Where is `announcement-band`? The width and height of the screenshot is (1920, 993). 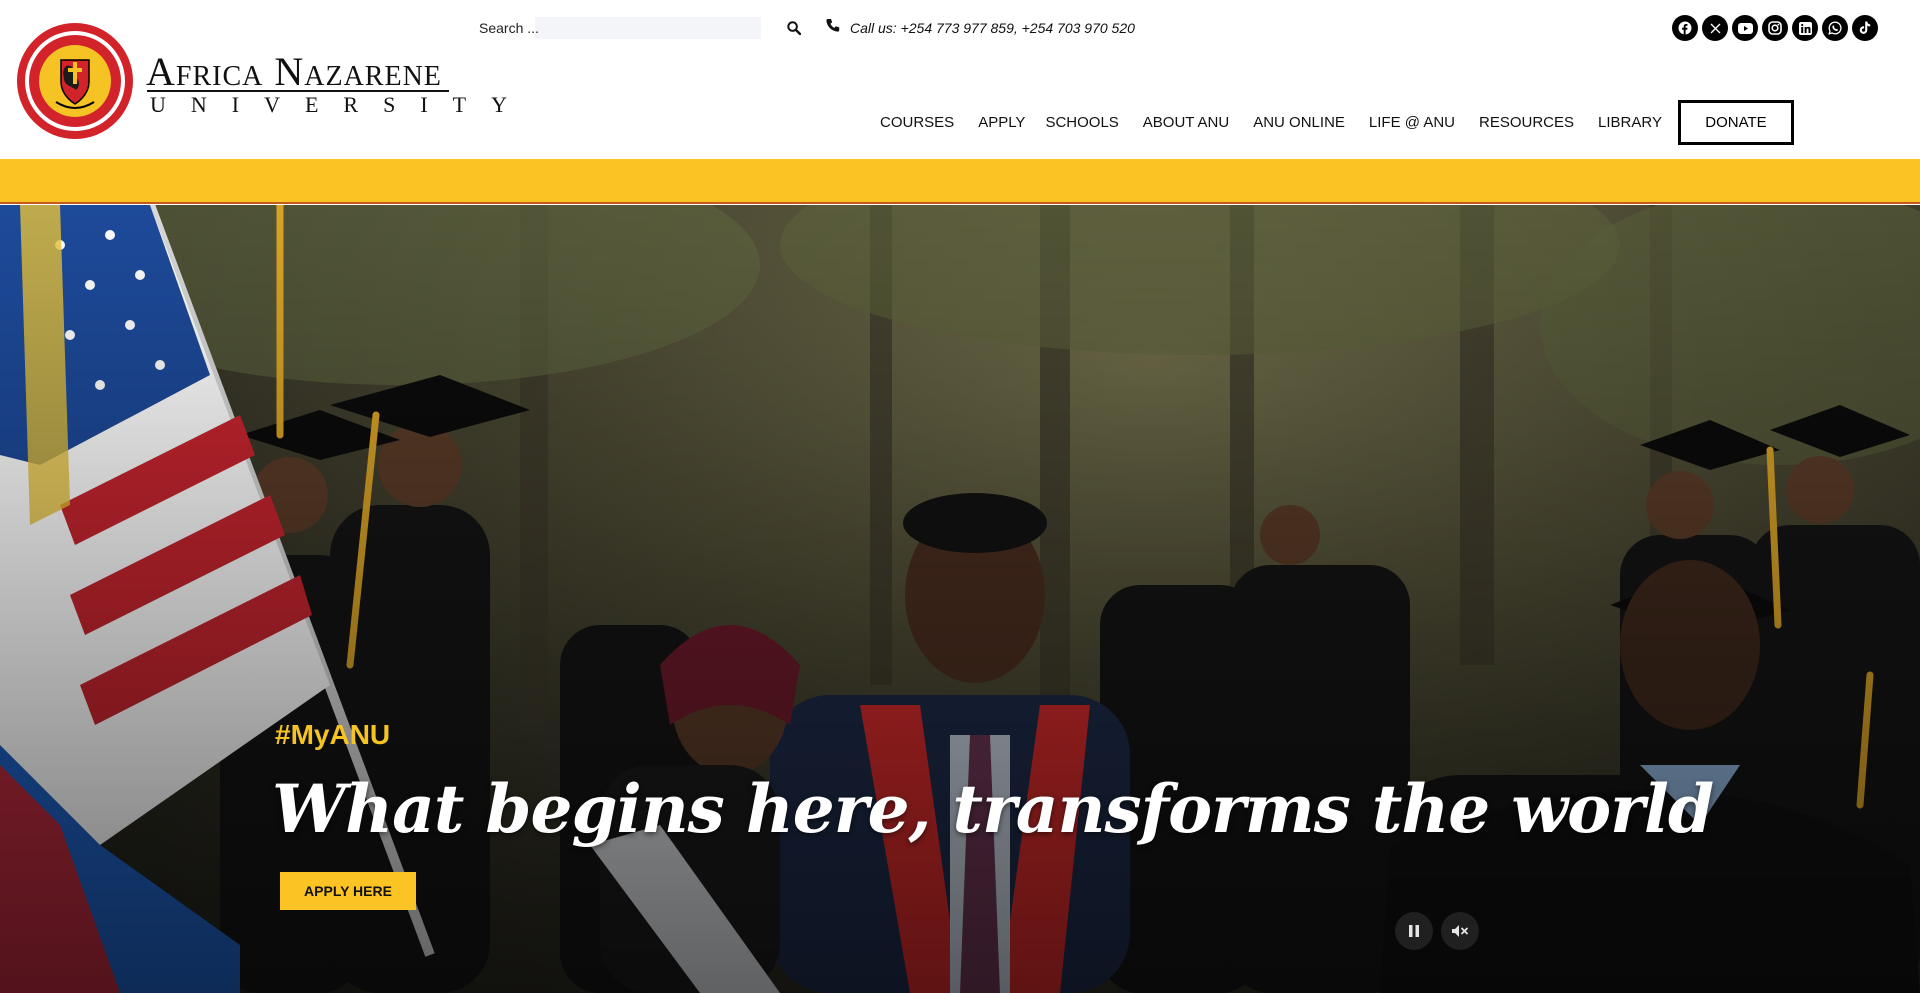 announcement-band is located at coordinates (960, 181).